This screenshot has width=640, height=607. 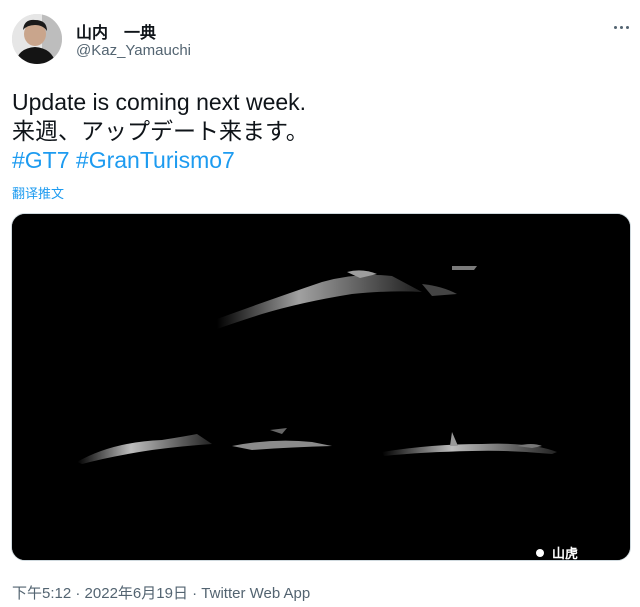 What do you see at coordinates (159, 102) in the screenshot?
I see `tweet-text-line-english: Update is coming next week.` at bounding box center [159, 102].